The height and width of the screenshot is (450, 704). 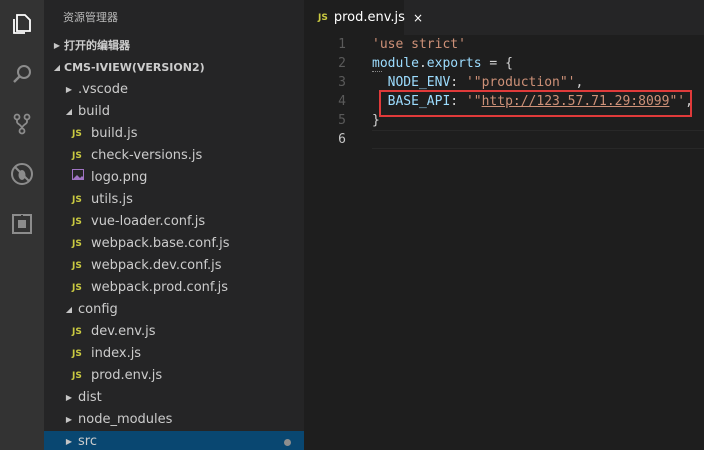 What do you see at coordinates (287, 442) in the screenshot?
I see `modified-dot-icon` at bounding box center [287, 442].